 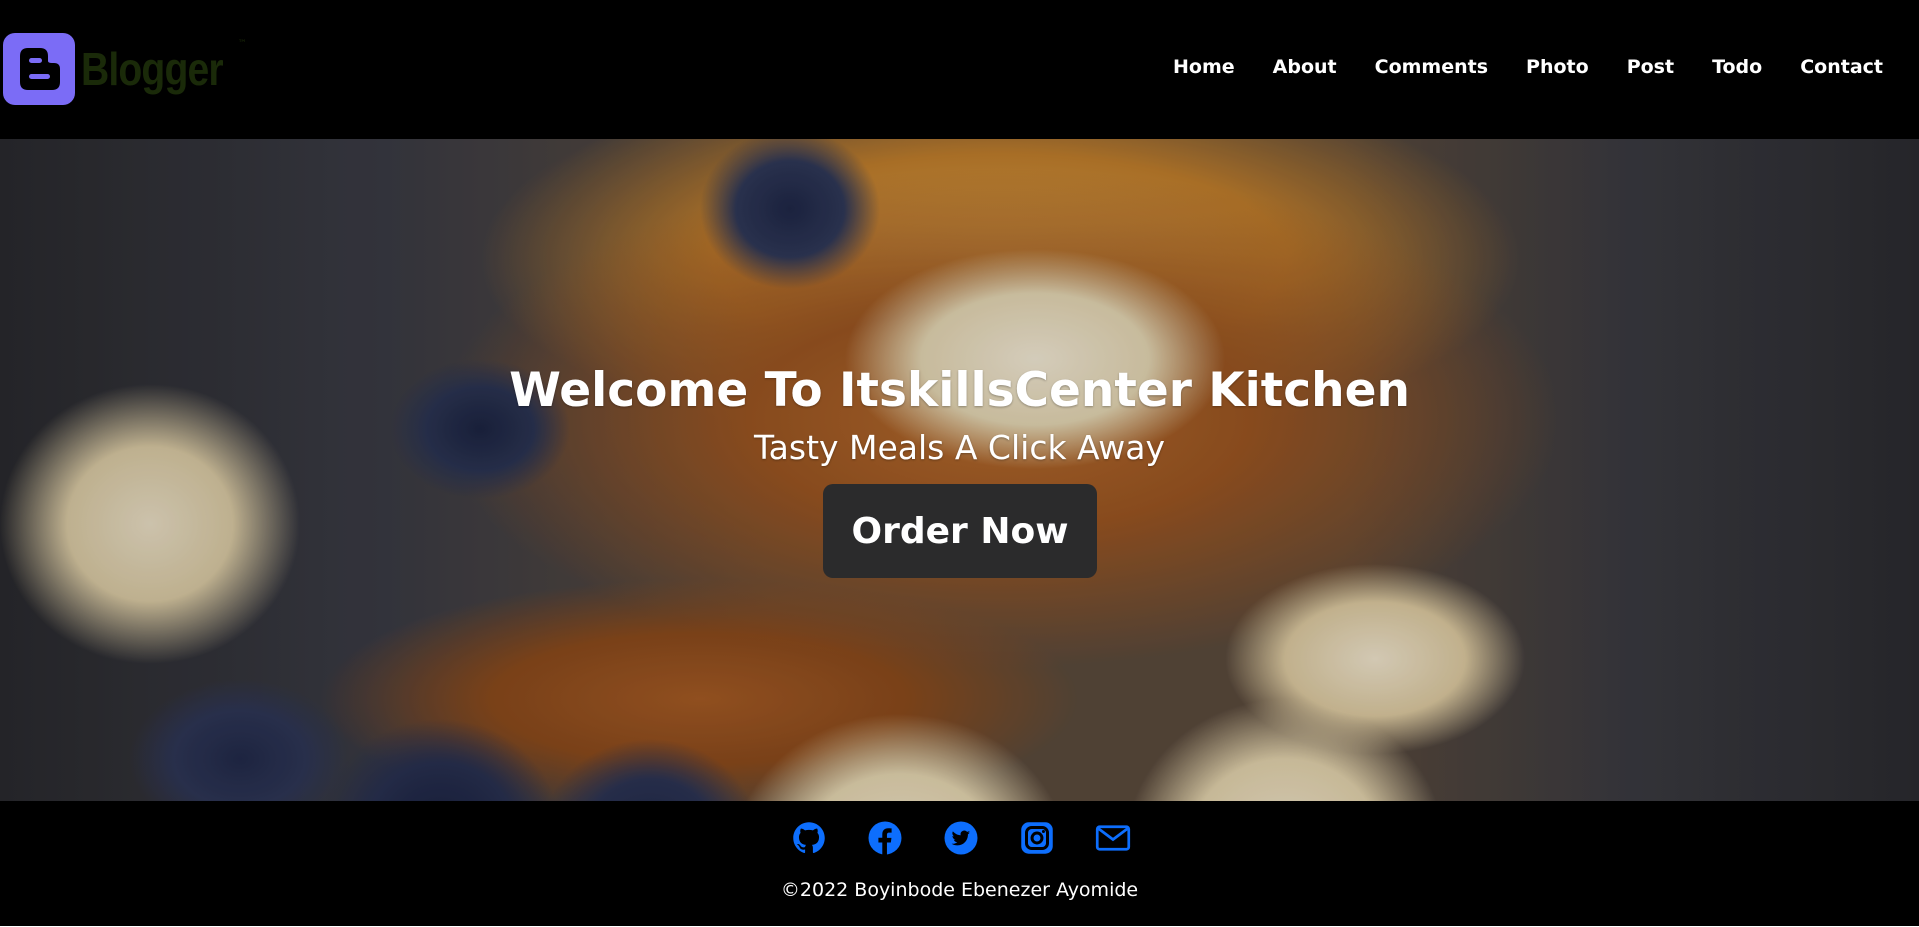 What do you see at coordinates (152, 69) in the screenshot?
I see `logo-text: Blogger` at bounding box center [152, 69].